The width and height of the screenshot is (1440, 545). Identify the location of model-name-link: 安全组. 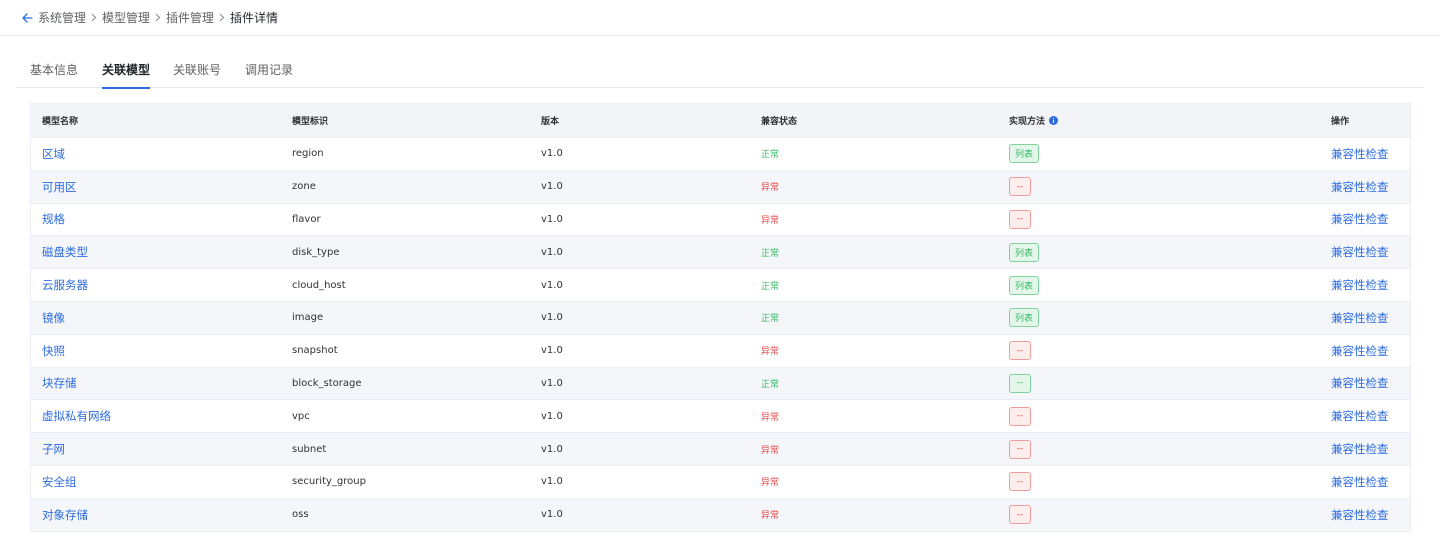
(59, 482).